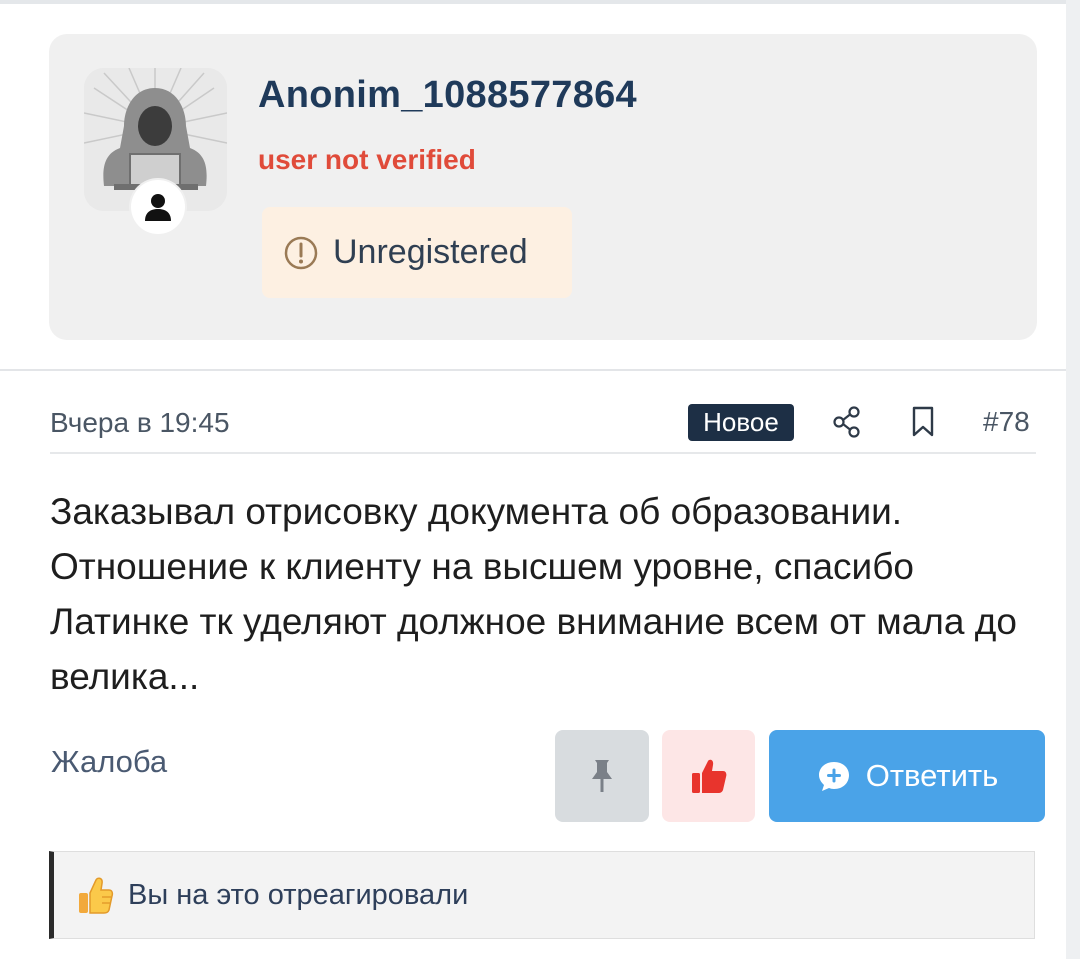 The width and height of the screenshot is (1080, 959). I want to click on pin-button, so click(602, 776).